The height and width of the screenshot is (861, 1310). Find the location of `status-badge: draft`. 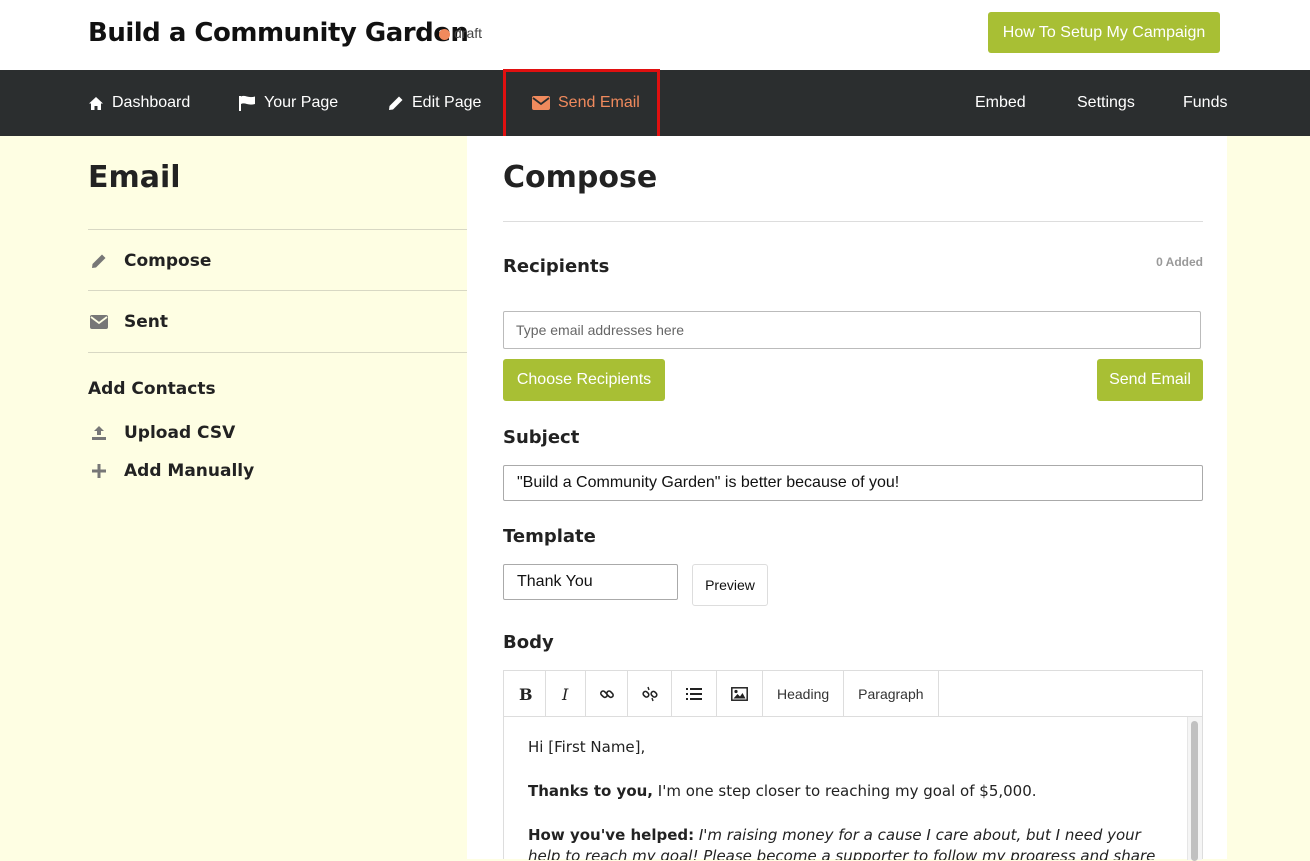

status-badge: draft is located at coordinates (468, 33).